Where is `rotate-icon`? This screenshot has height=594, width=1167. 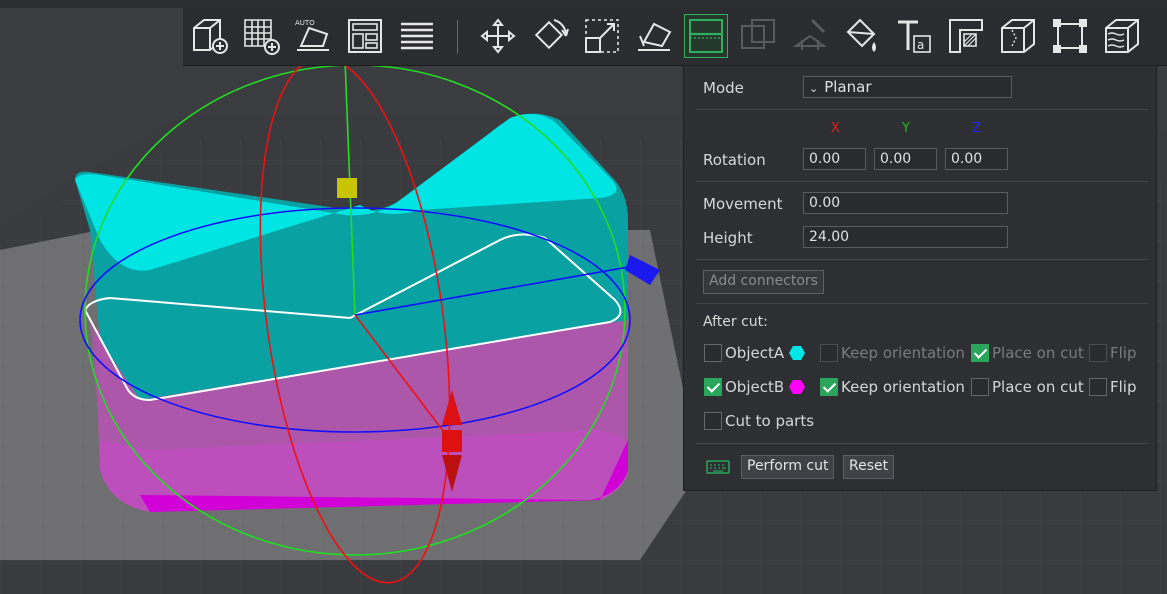 rotate-icon is located at coordinates (550, 36).